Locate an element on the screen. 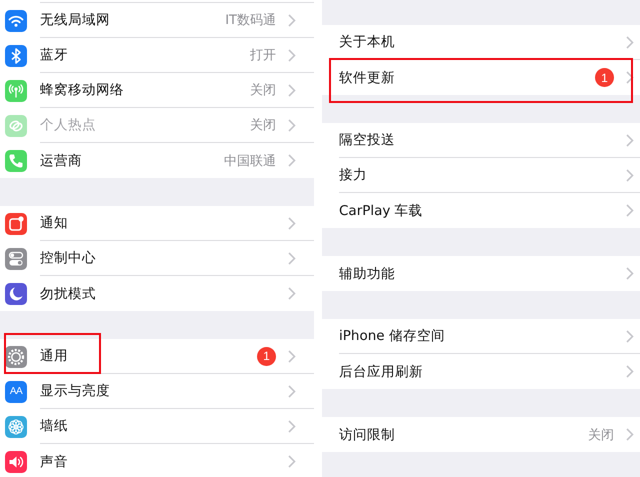 The image size is (640, 477). settings-row: 墙纸 is located at coordinates (157, 426).